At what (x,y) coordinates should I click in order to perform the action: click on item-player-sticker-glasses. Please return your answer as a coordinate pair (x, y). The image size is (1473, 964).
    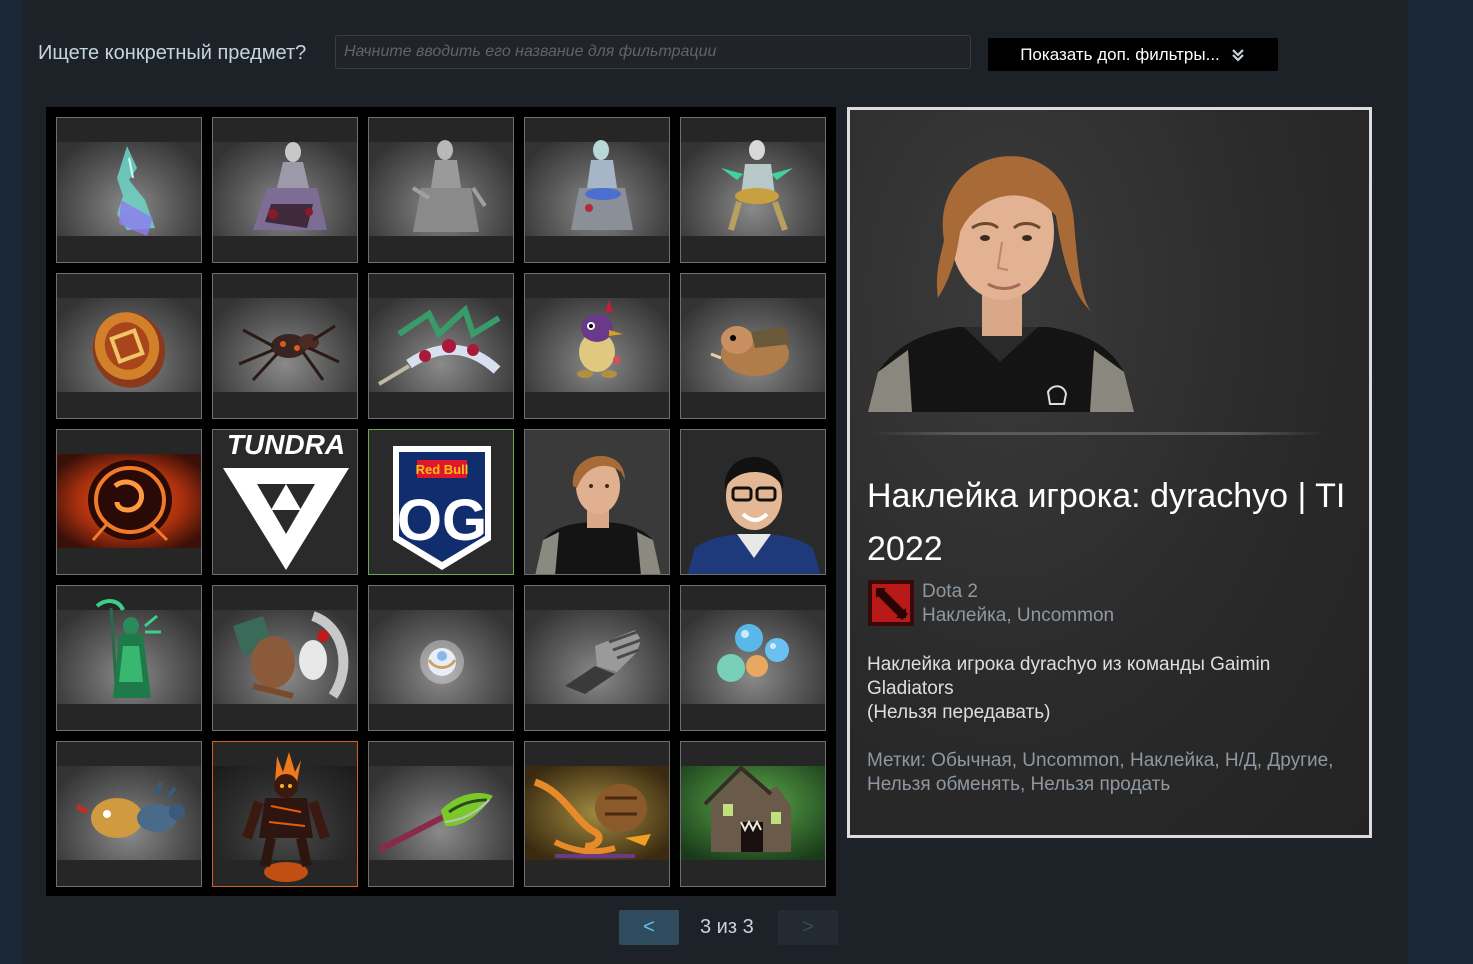
    Looking at the image, I should click on (753, 502).